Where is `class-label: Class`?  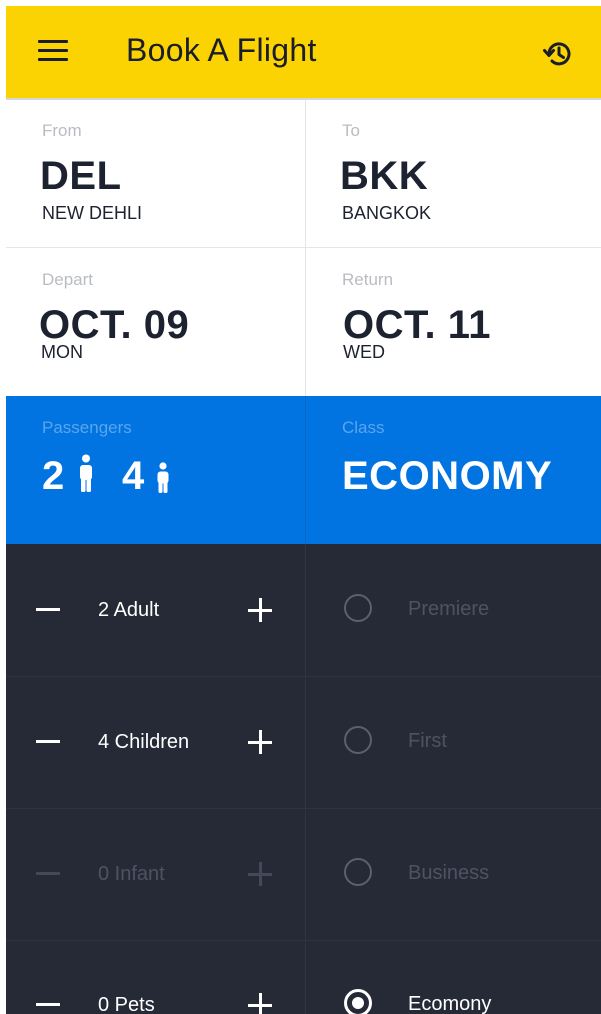
class-label: Class is located at coordinates (363, 427).